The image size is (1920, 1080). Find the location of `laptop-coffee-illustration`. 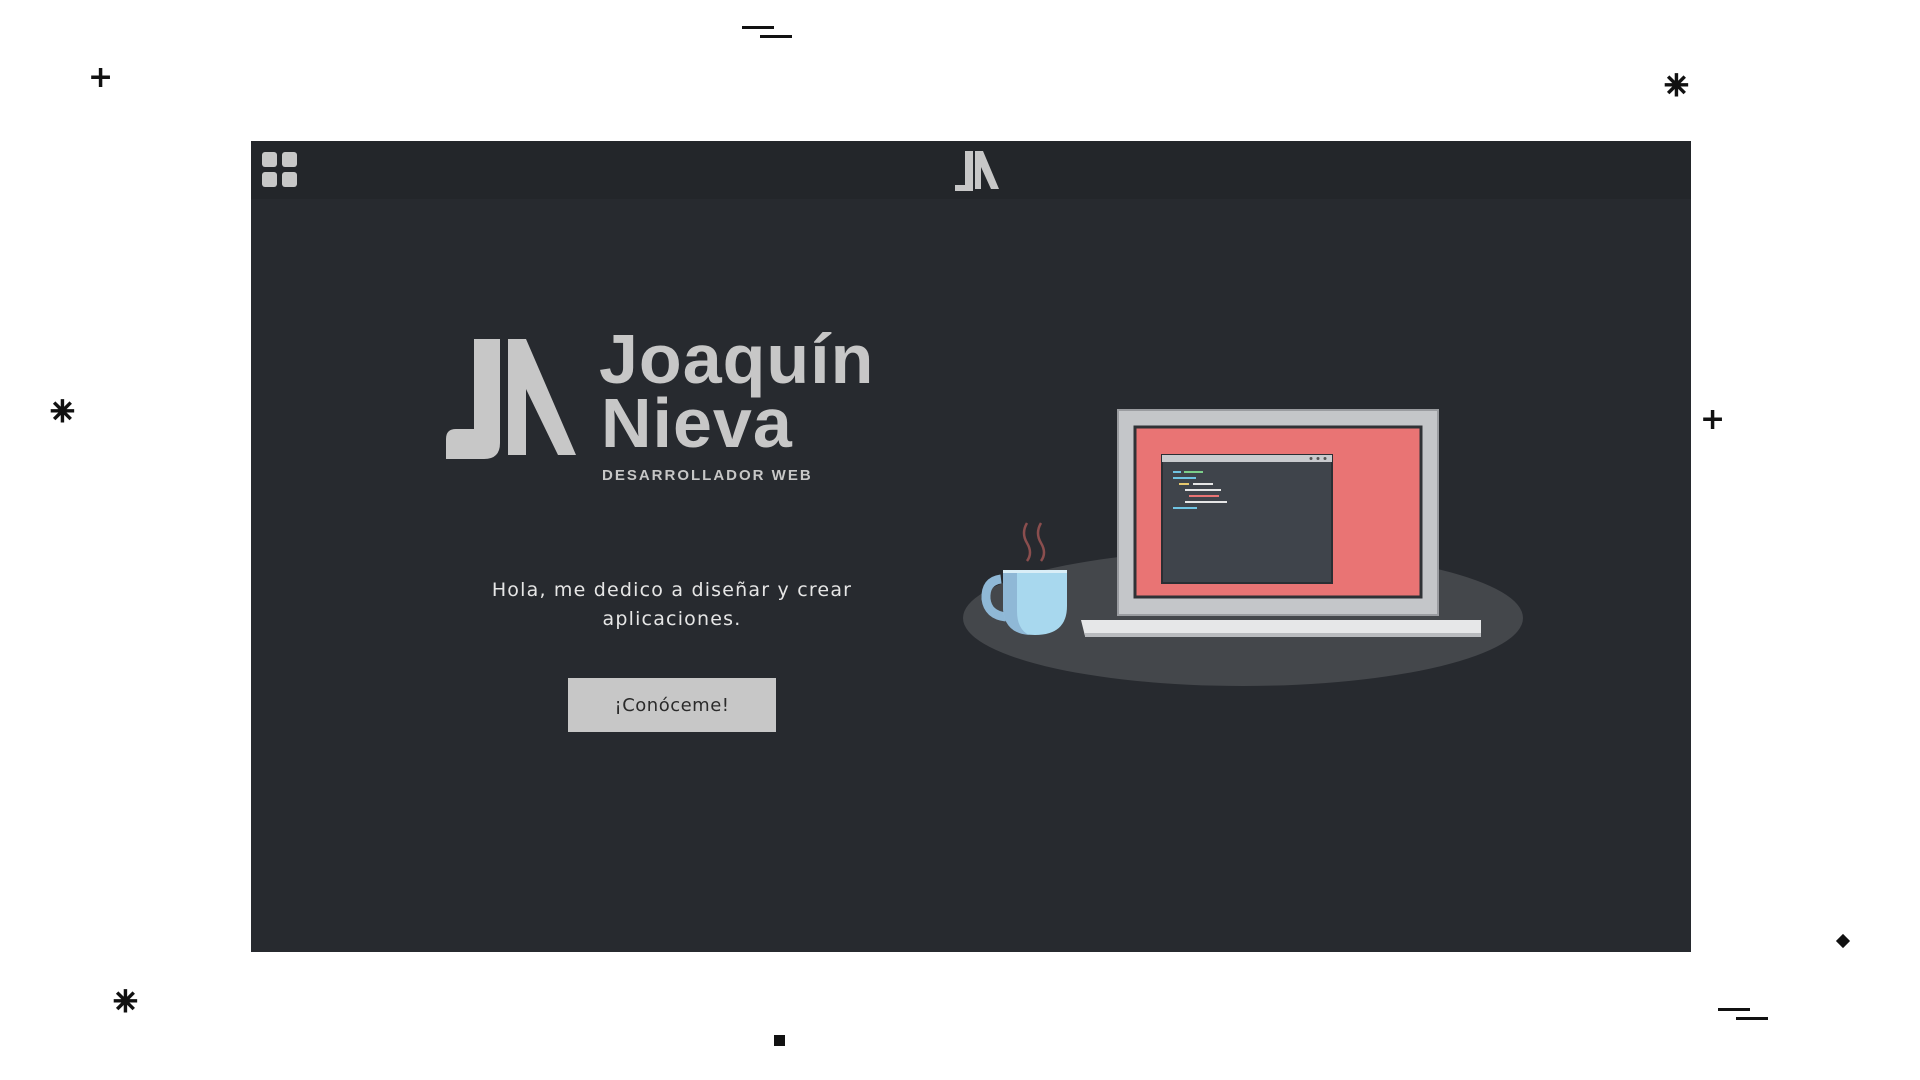

laptop-coffee-illustration is located at coordinates (1243, 547).